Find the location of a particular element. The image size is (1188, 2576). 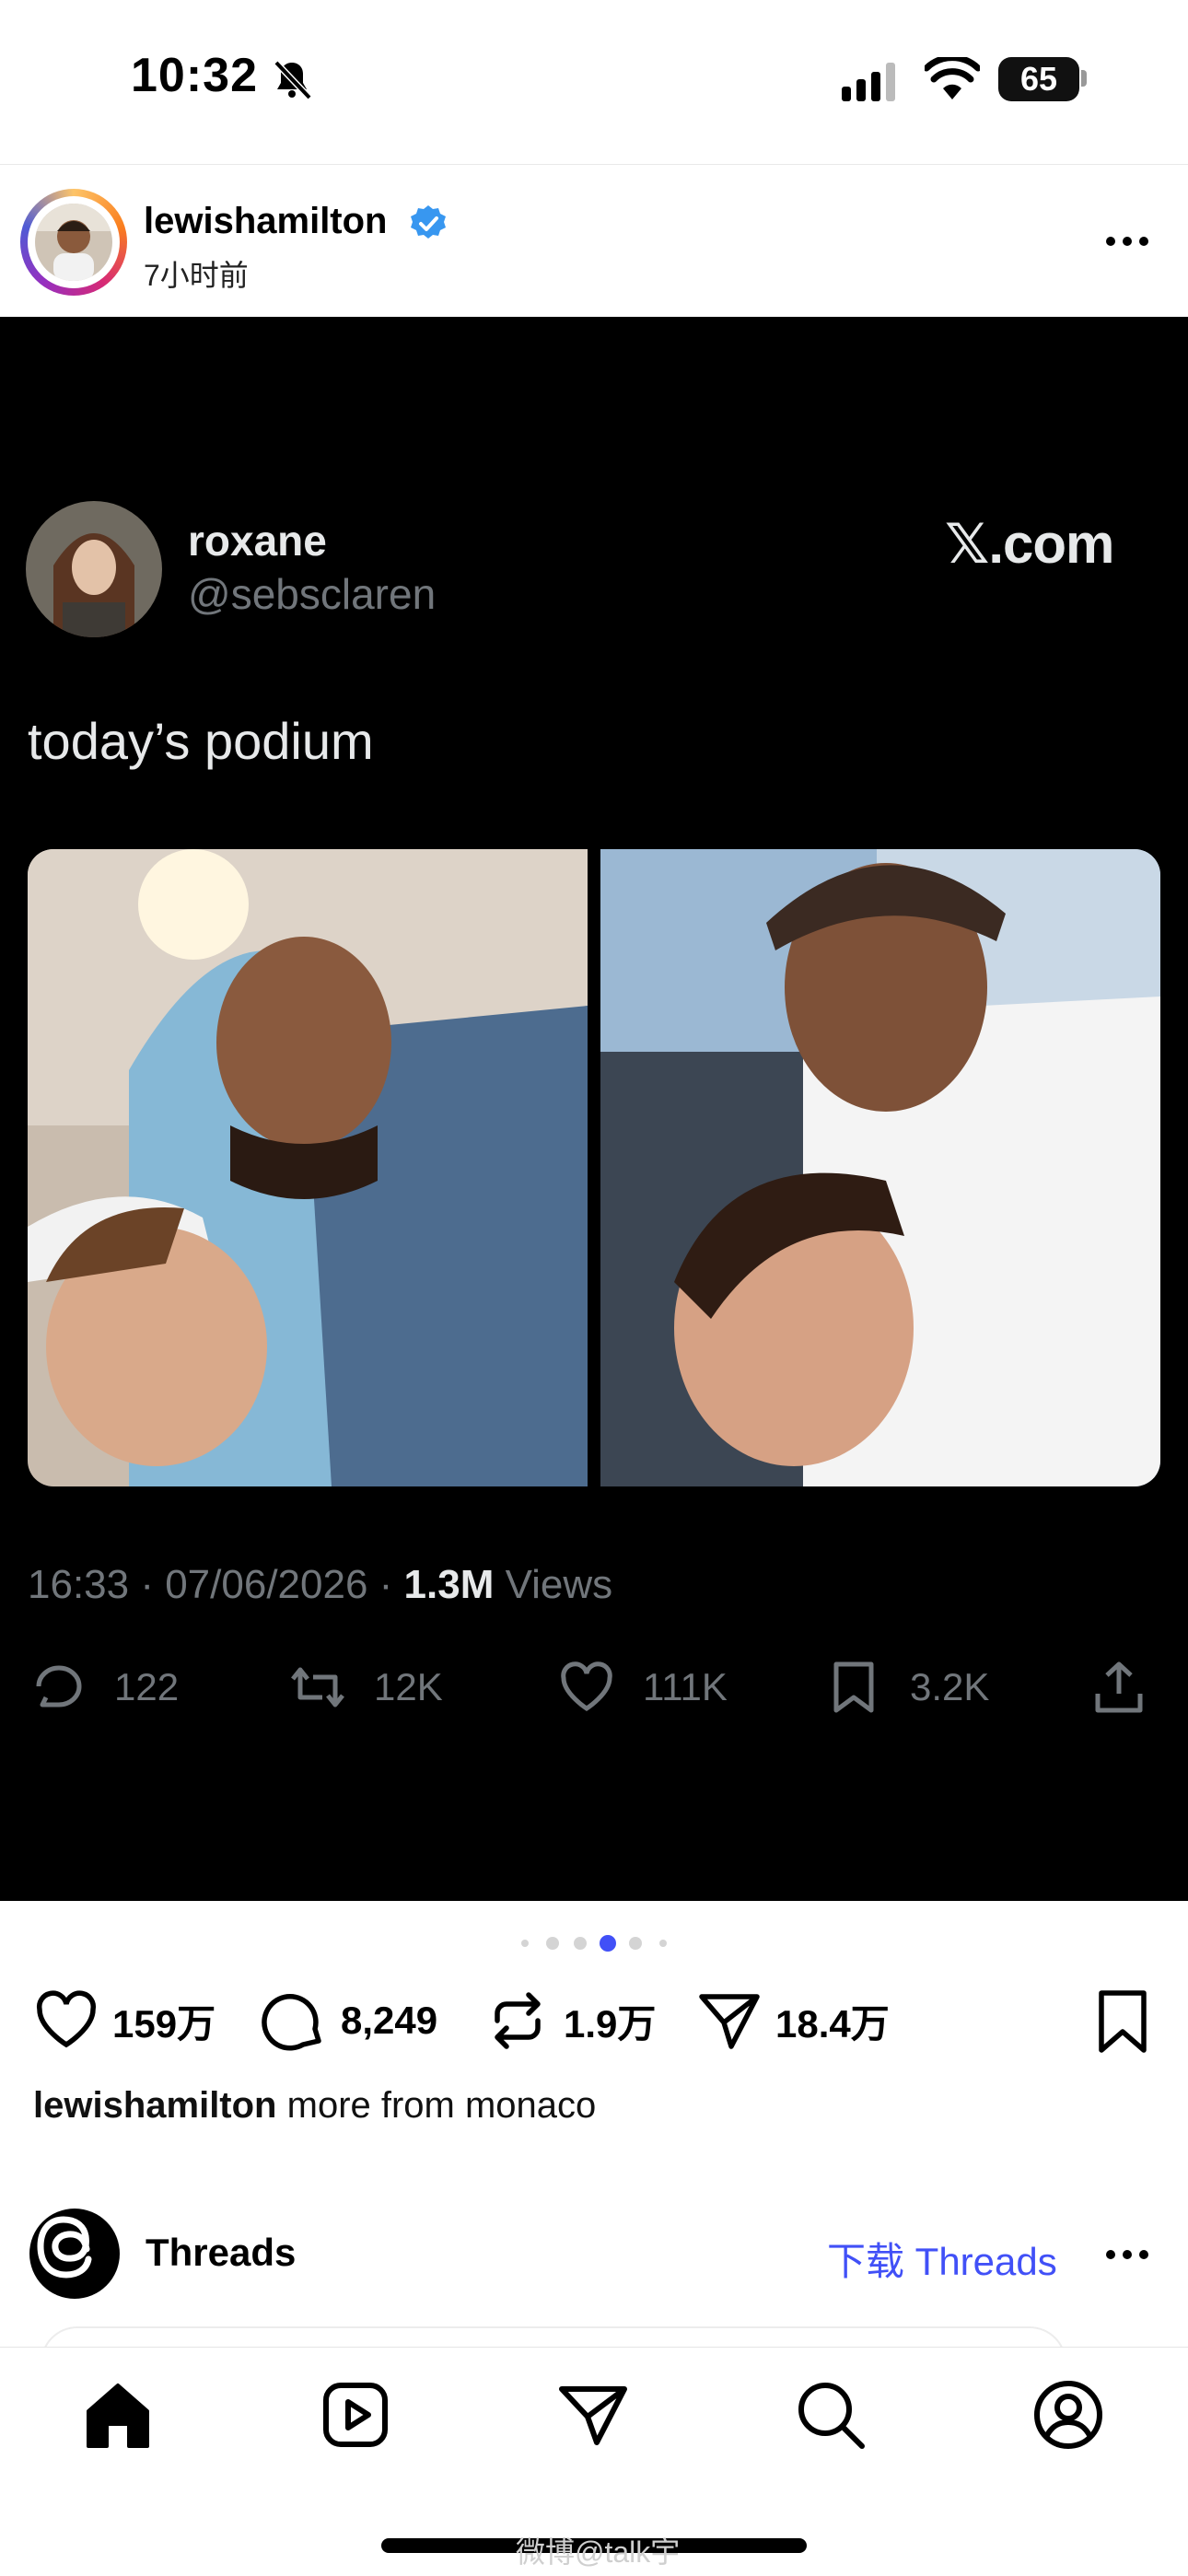

reels-icon is located at coordinates (355, 2415).